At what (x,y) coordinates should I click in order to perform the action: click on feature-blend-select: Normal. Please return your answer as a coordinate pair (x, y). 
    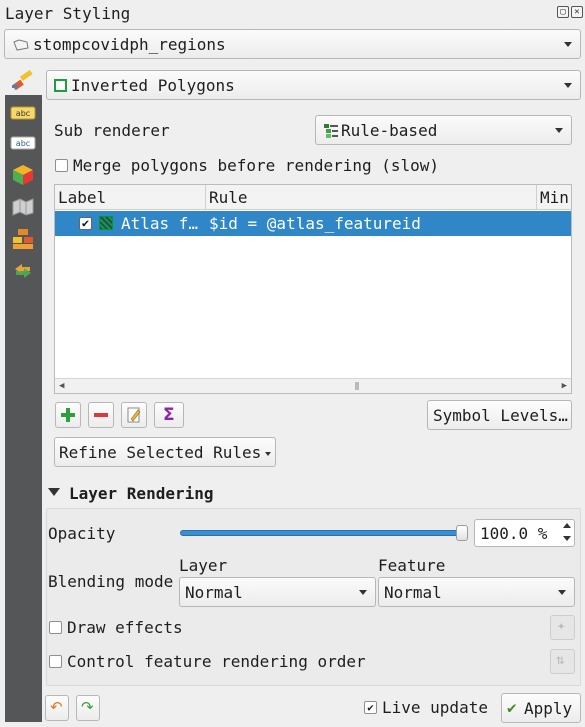
    Looking at the image, I should click on (476, 592).